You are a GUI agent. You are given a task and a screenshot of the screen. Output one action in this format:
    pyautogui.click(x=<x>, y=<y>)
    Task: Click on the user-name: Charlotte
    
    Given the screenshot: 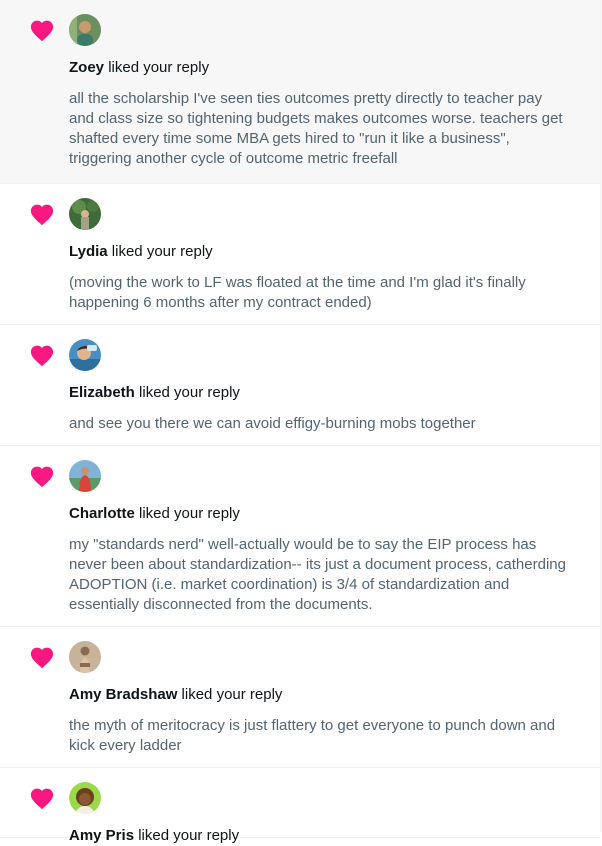 What is the action you would take?
    pyautogui.click(x=102, y=513)
    